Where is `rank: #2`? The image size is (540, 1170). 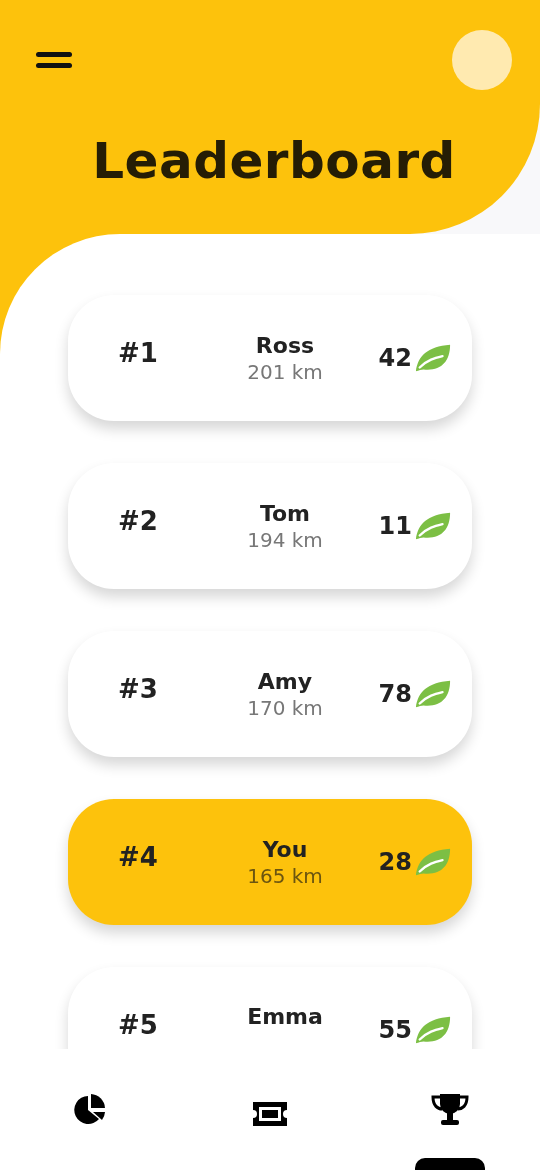 rank: #2 is located at coordinates (138, 521).